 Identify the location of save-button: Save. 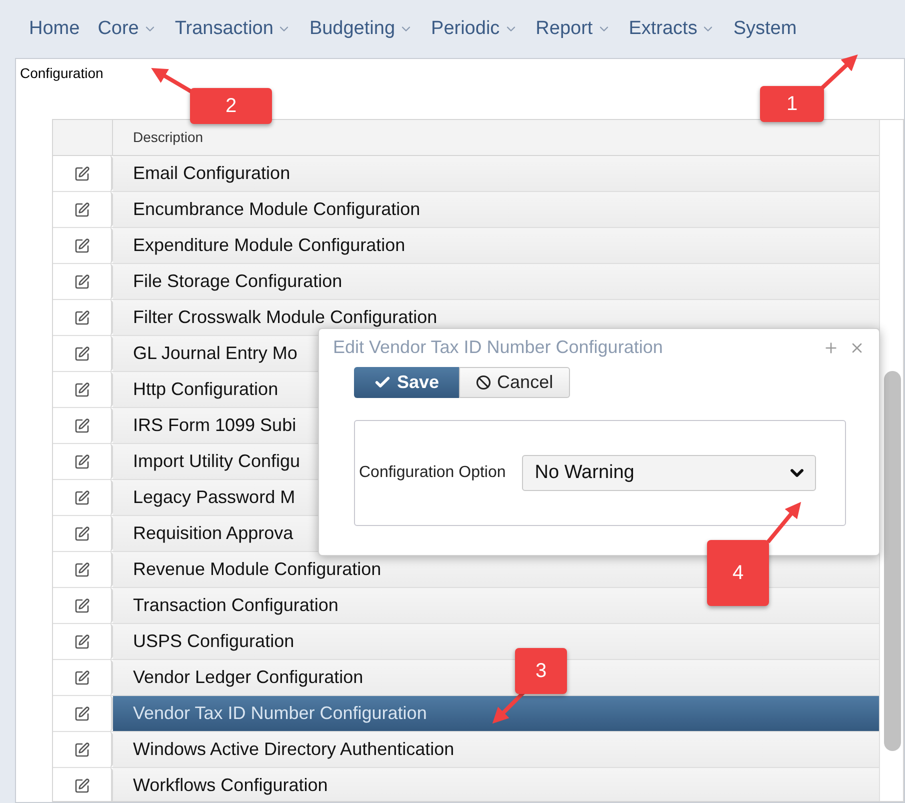
(407, 382).